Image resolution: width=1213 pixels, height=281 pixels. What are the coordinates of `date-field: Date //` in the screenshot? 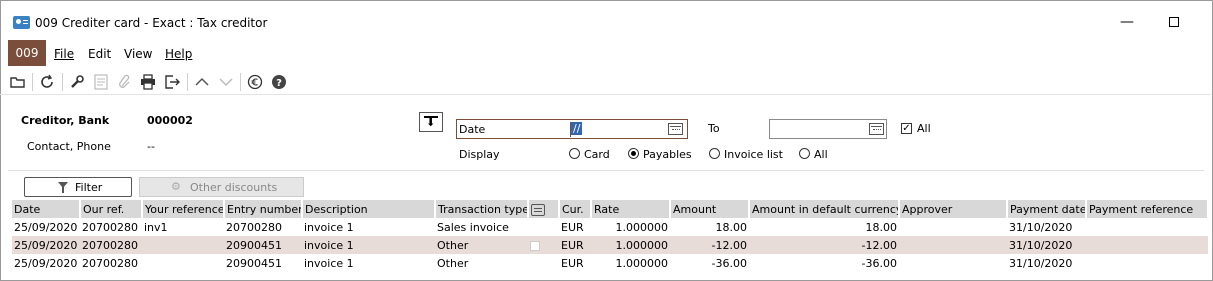 It's located at (572, 129).